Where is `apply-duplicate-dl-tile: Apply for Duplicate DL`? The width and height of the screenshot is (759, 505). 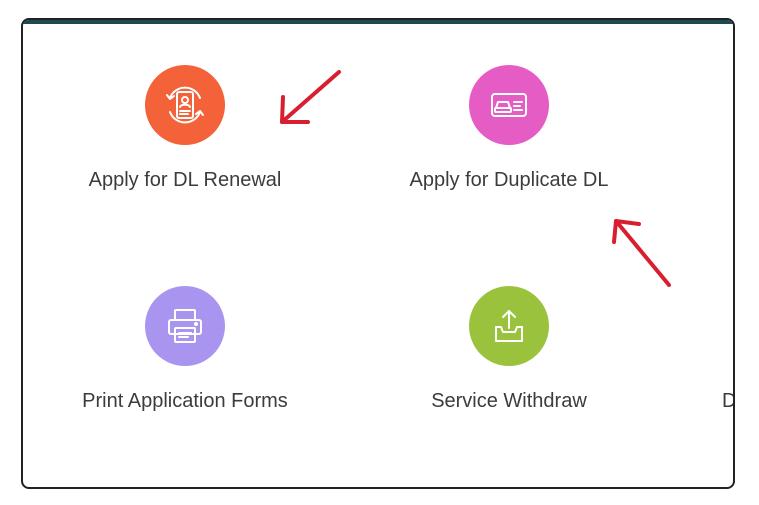
apply-duplicate-dl-tile: Apply for Duplicate DL is located at coordinates (509, 128).